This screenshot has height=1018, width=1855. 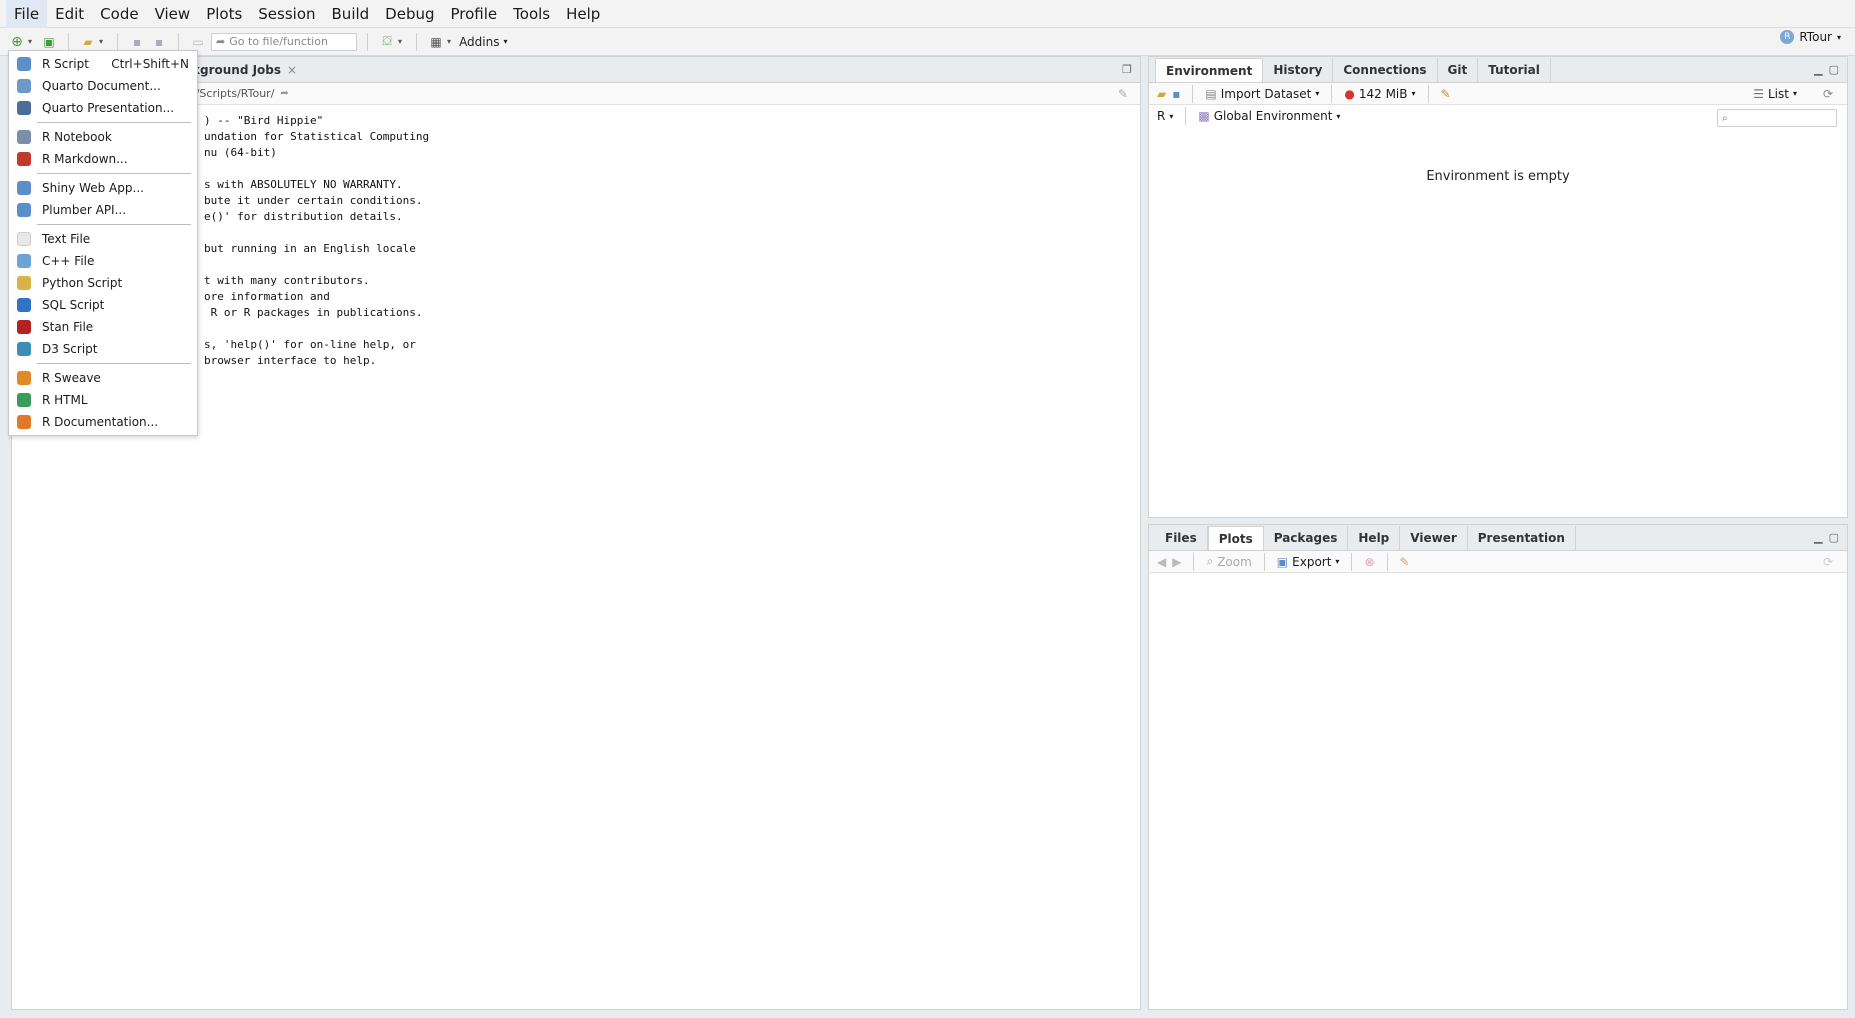 What do you see at coordinates (351, 14) in the screenshot?
I see `menu-build: Build` at bounding box center [351, 14].